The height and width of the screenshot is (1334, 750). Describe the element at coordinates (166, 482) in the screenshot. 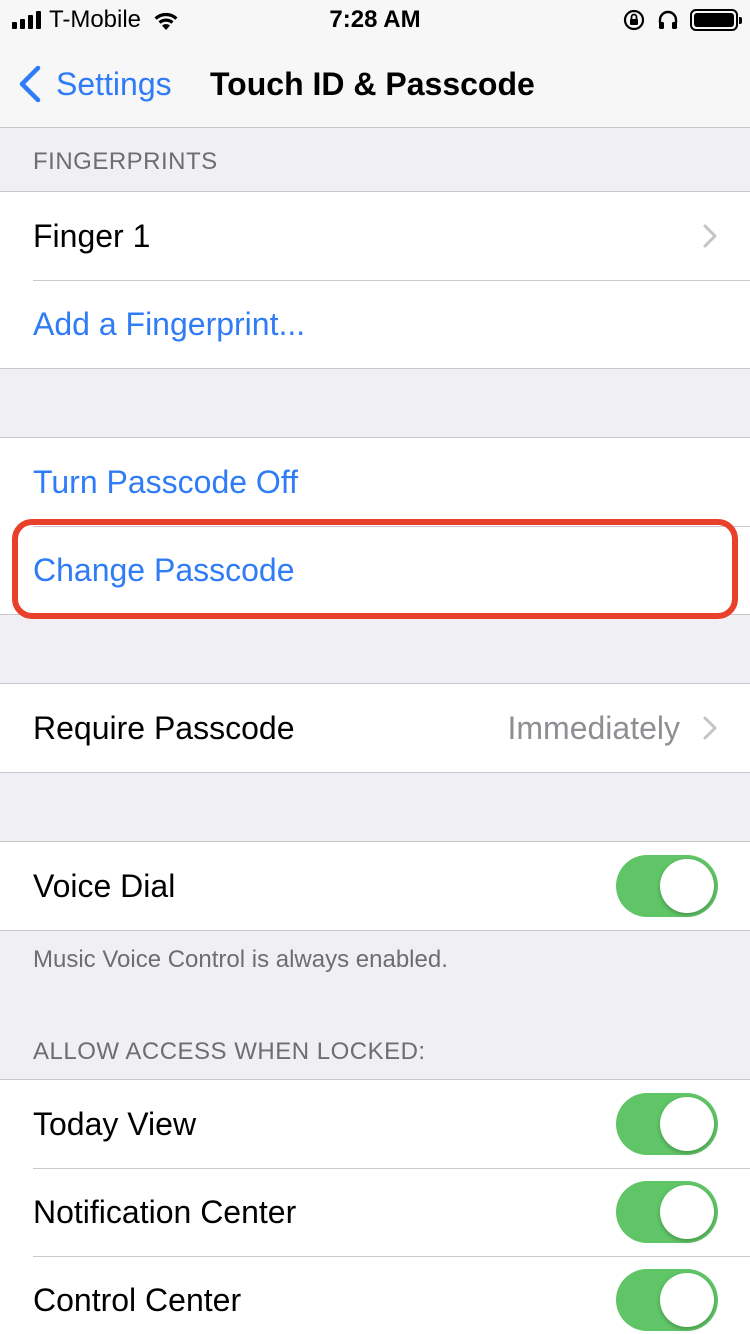

I see `turn-passcode-off-label: Turn Passcode Off` at that location.